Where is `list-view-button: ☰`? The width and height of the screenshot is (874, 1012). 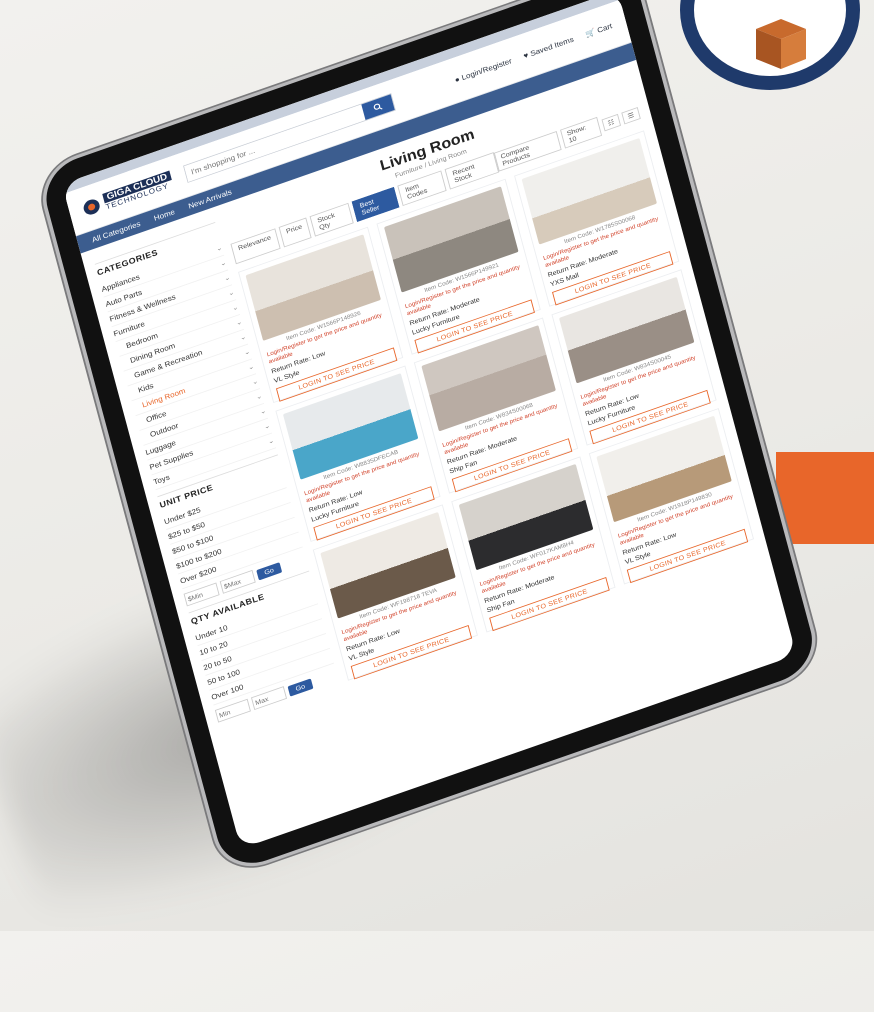 list-view-button: ☰ is located at coordinates (631, 115).